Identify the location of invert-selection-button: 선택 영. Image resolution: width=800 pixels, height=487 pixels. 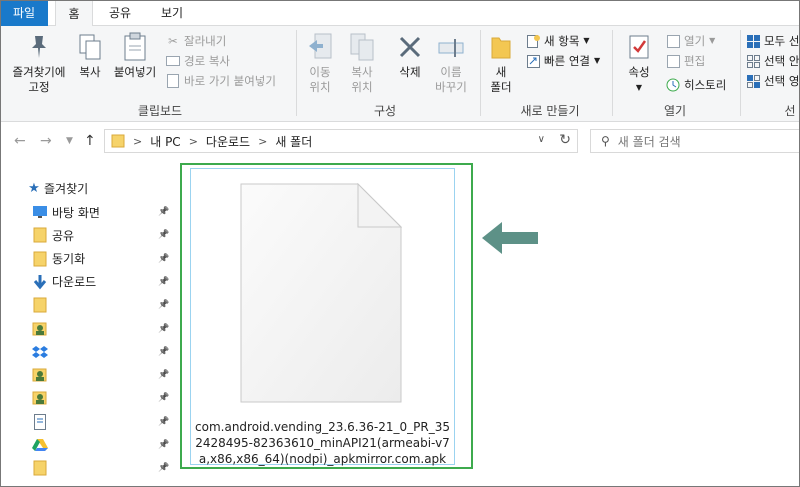
(772, 81).